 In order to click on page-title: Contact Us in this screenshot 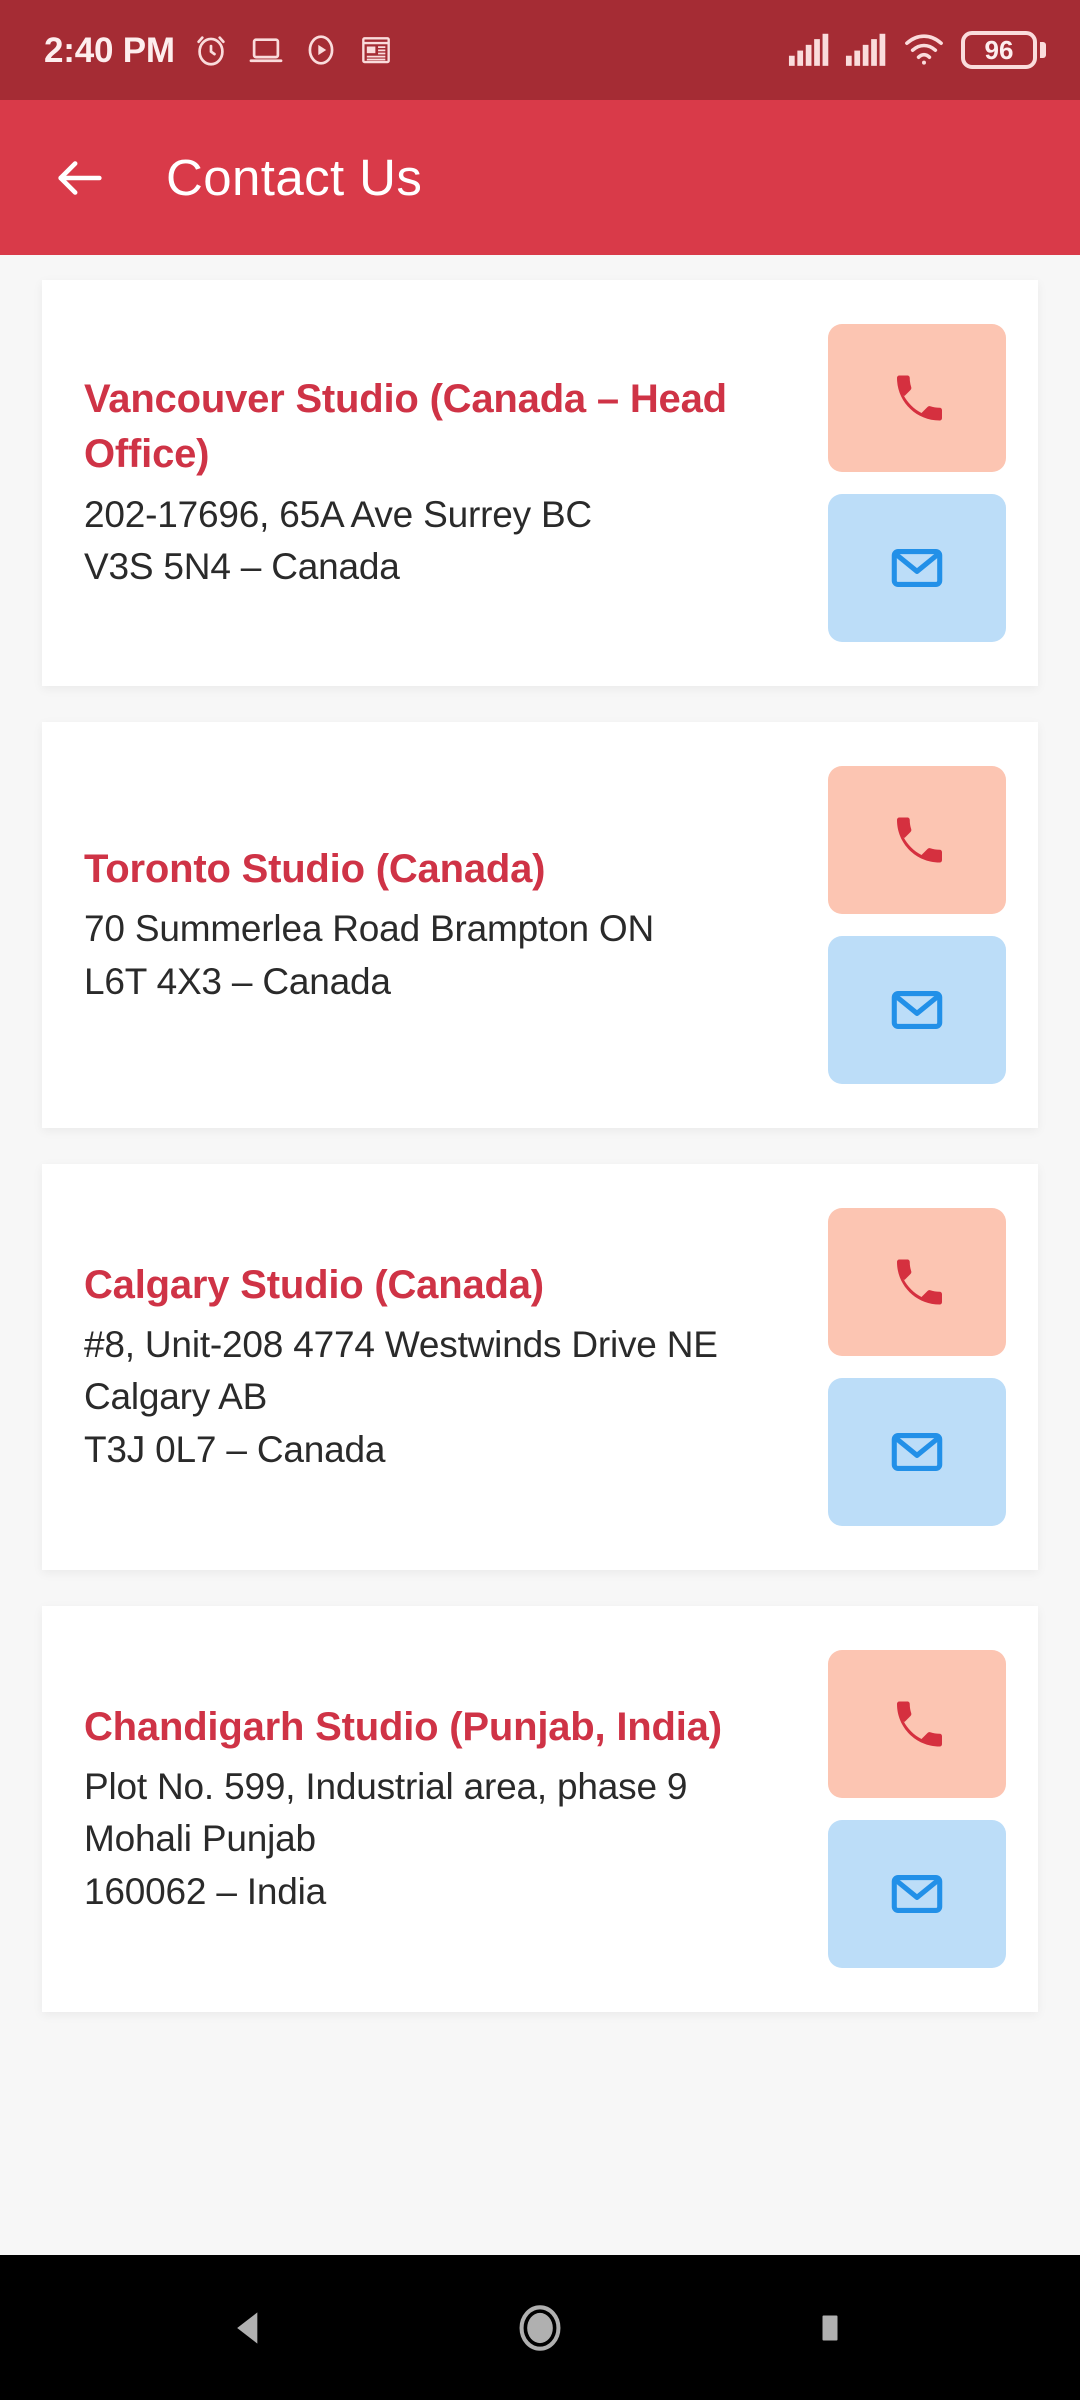, I will do `click(294, 177)`.